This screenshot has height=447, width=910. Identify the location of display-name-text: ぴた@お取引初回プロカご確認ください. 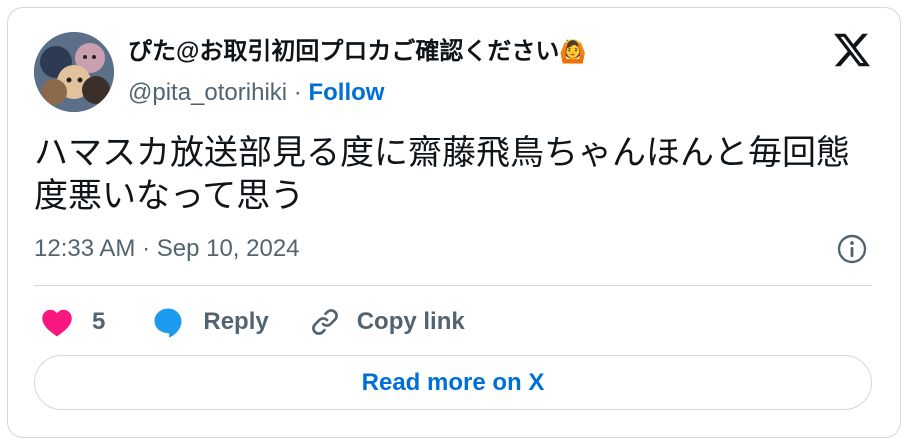
(344, 51).